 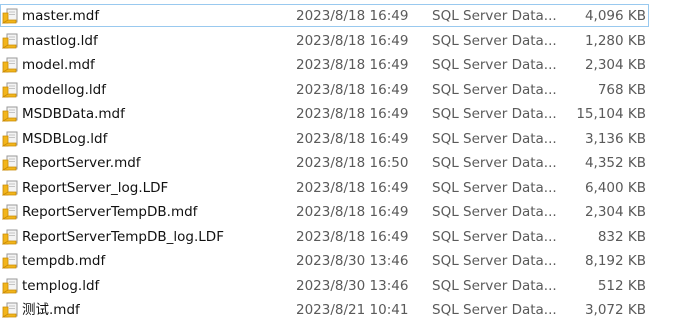 I want to click on file-size: 832 KB, so click(x=621, y=236).